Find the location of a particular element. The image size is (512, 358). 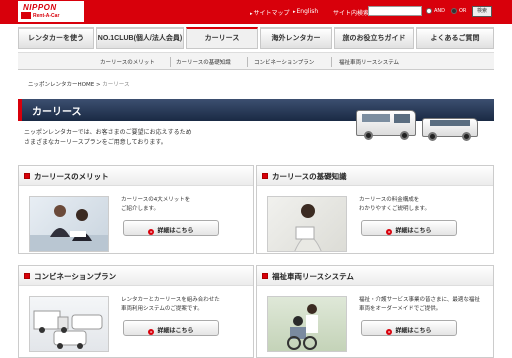

subnav-item-combination: コンビネーションプラン is located at coordinates (284, 62).